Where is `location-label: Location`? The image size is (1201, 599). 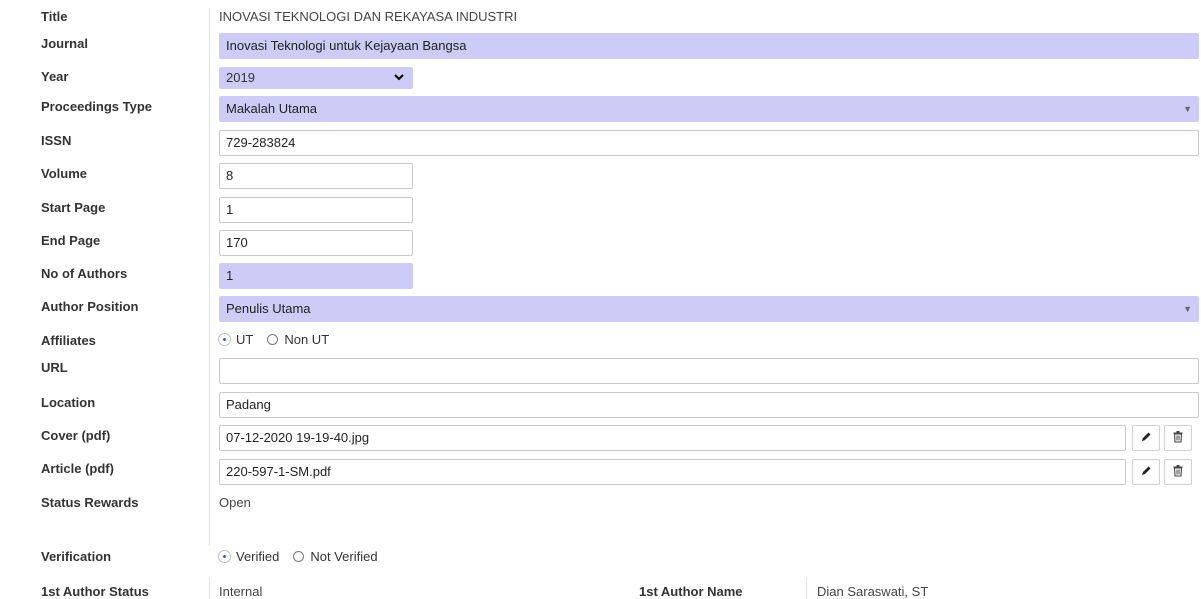 location-label: Location is located at coordinates (68, 402).